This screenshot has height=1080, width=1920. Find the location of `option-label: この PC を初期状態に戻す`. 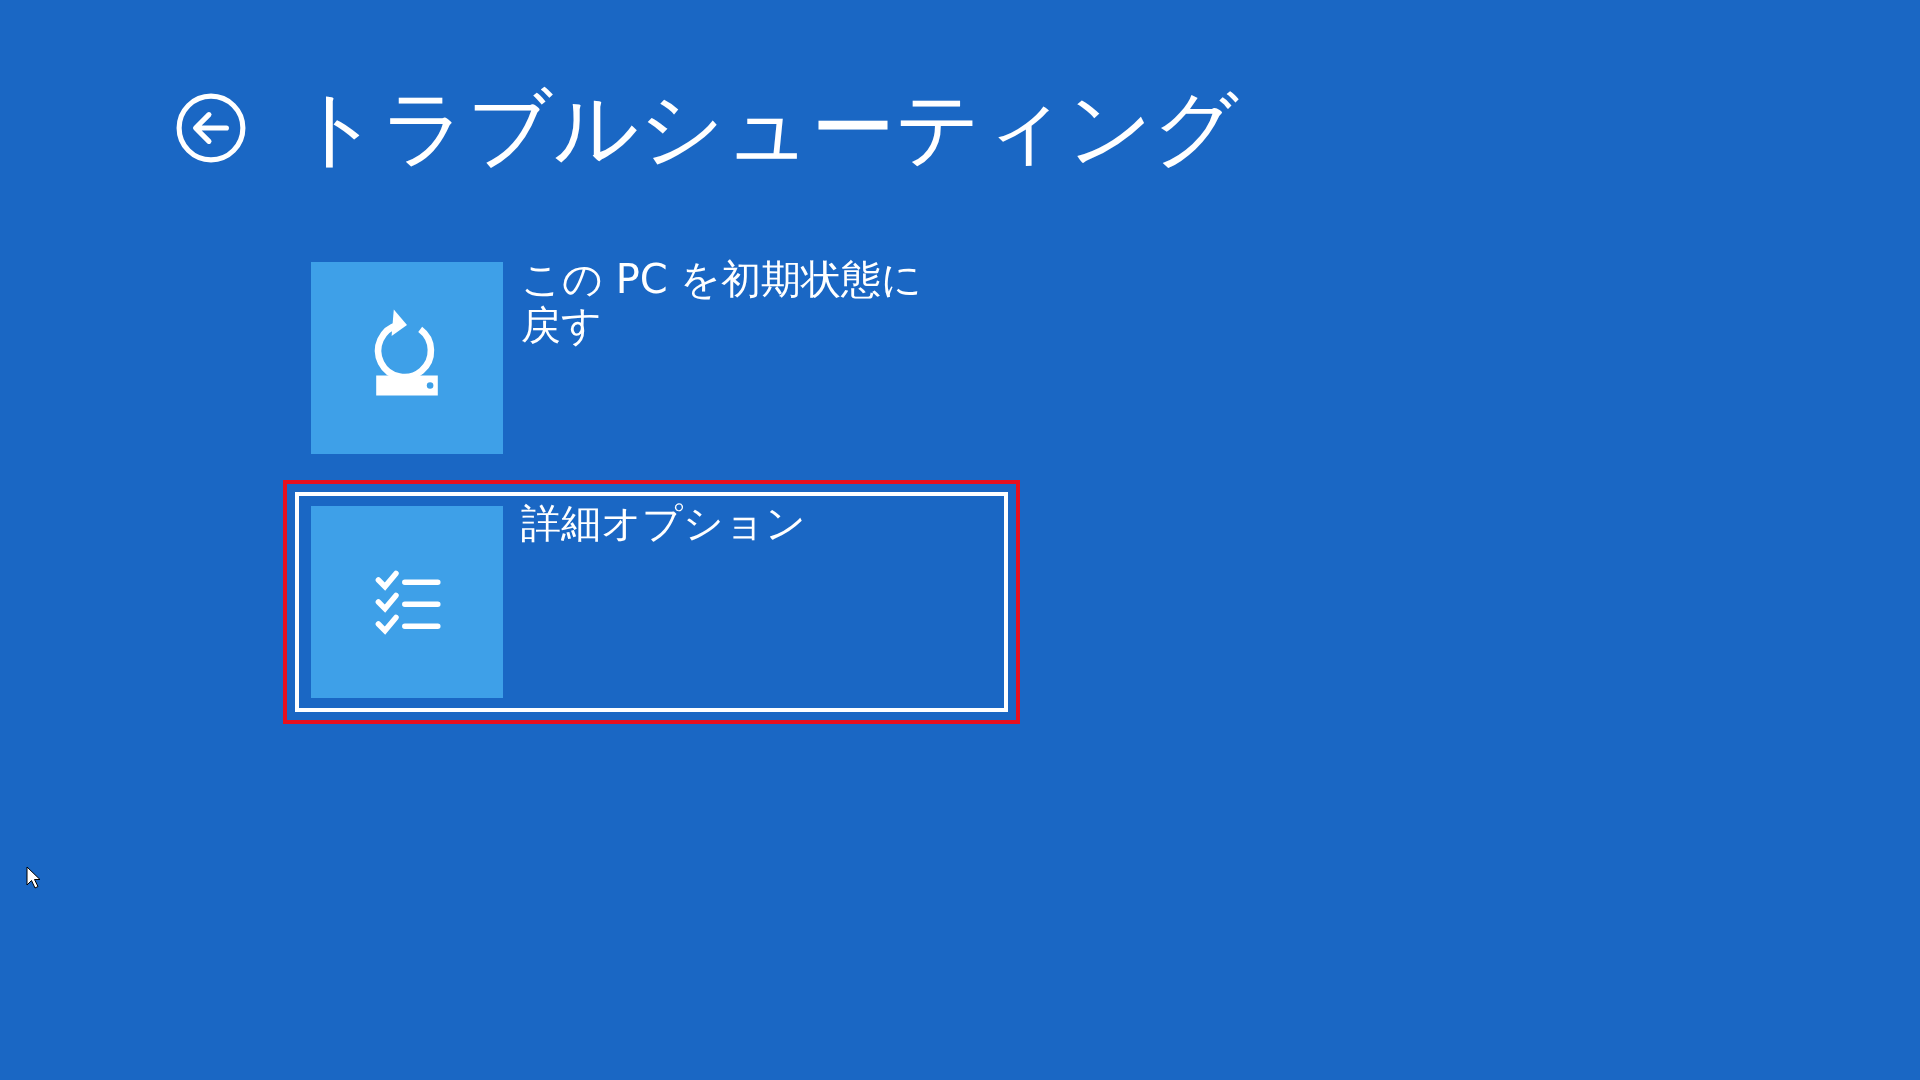

option-label: この PC を初期状態に戻す is located at coordinates (722, 302).